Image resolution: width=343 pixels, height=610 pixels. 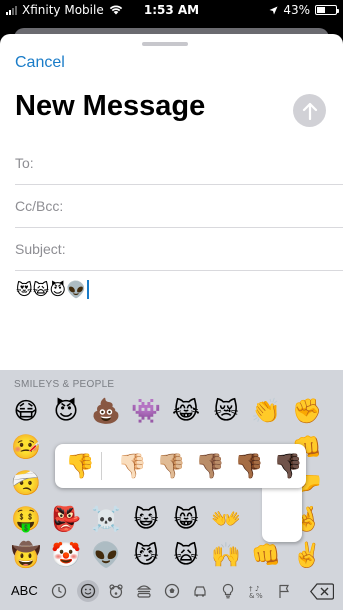 What do you see at coordinates (40, 63) in the screenshot?
I see `cancel-button: Cancel` at bounding box center [40, 63].